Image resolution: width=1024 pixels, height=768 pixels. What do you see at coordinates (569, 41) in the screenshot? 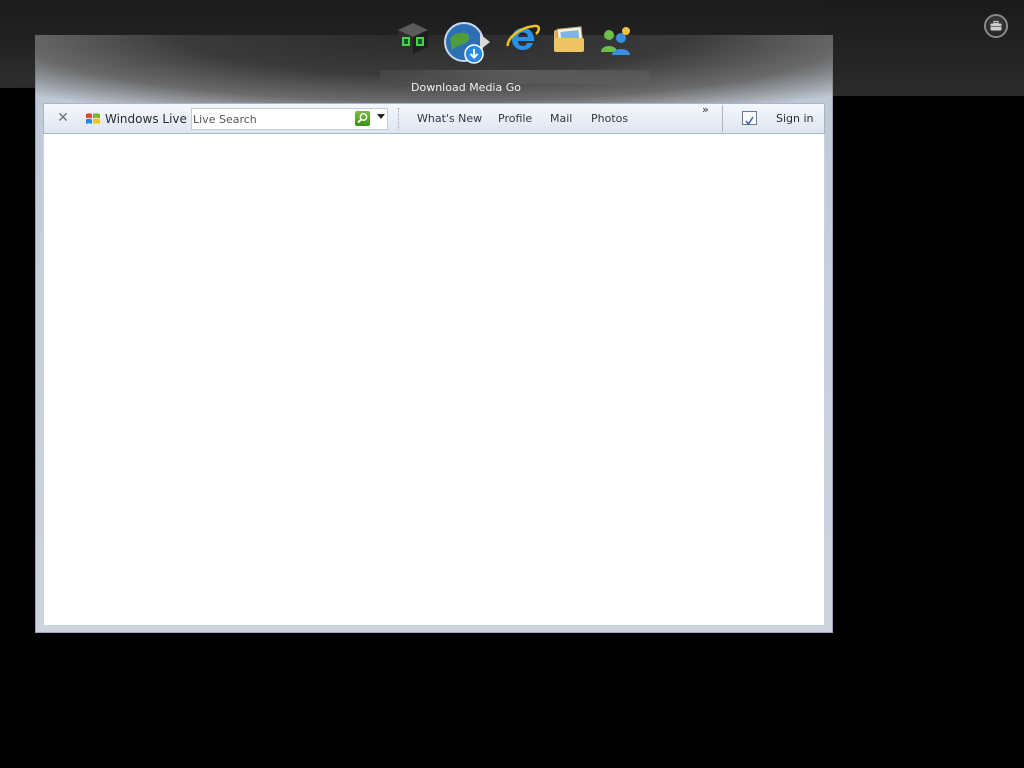
I see `photo-folder-icon` at bounding box center [569, 41].